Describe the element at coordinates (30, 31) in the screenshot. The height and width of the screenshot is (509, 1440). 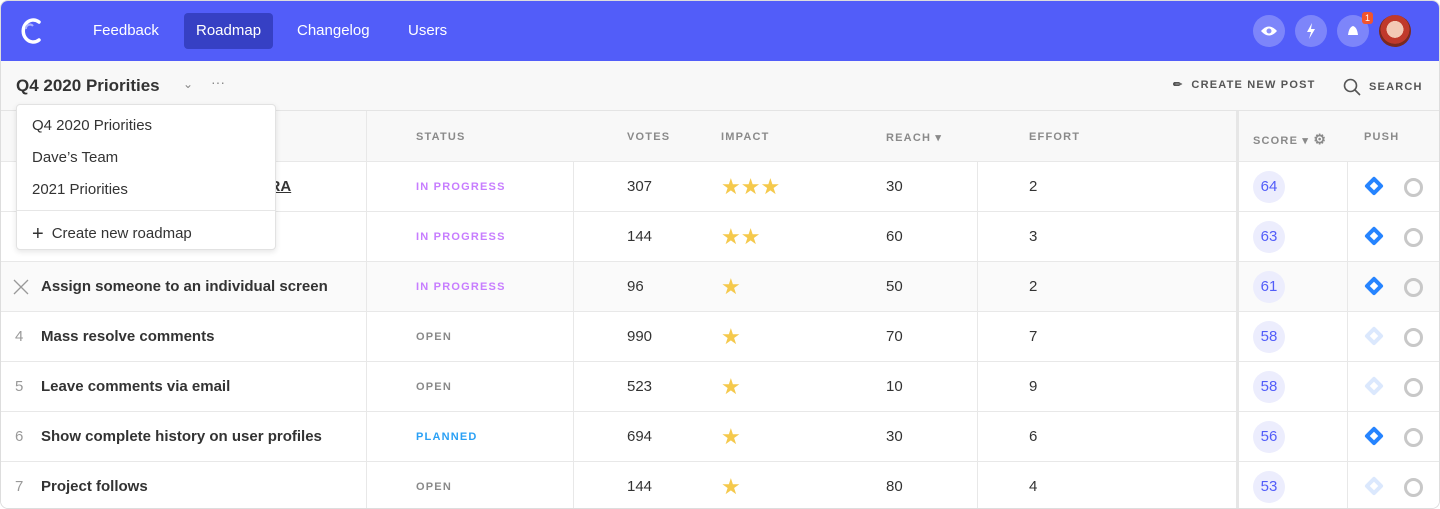
I see `logo-icon` at that location.